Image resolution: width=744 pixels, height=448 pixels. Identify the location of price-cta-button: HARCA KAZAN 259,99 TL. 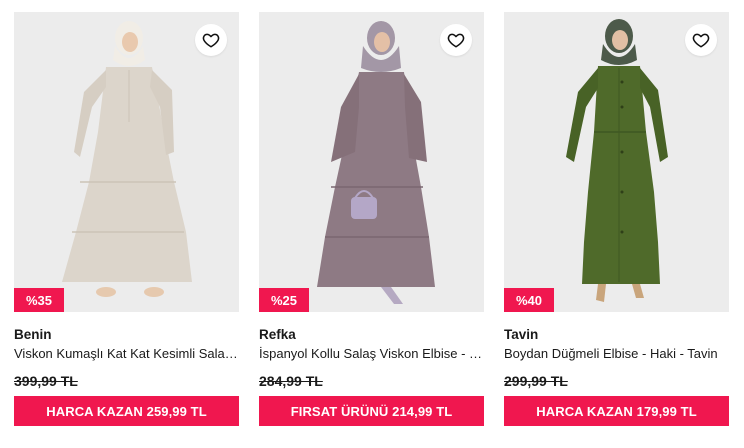
(126, 411).